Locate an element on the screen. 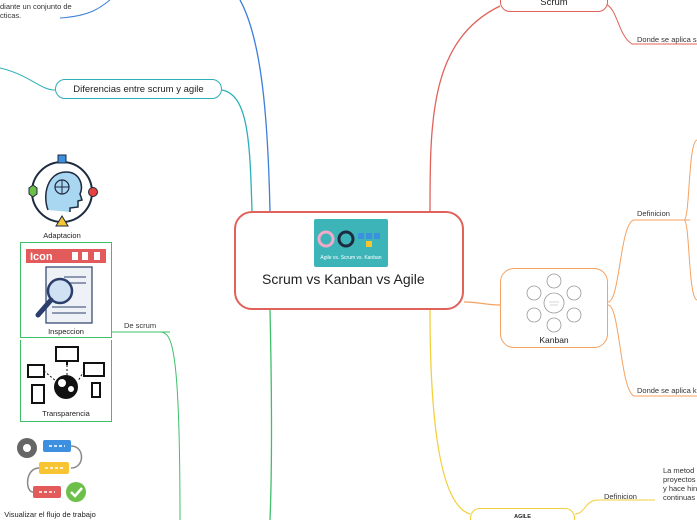 The height and width of the screenshot is (520, 697). de-scrum-label: De scrum is located at coordinates (140, 325).